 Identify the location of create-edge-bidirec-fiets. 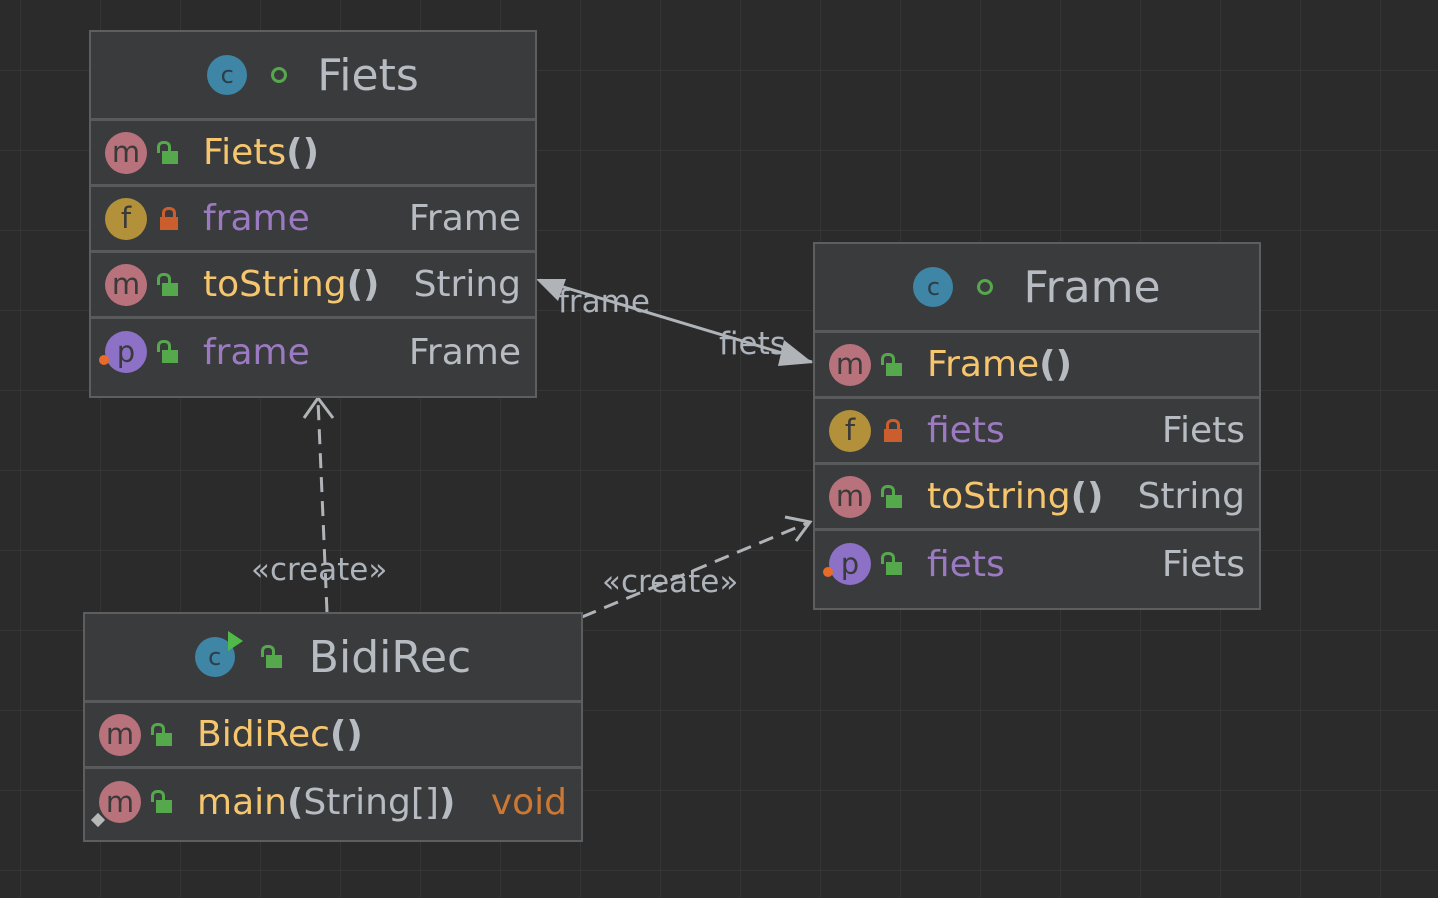
(322, 506).